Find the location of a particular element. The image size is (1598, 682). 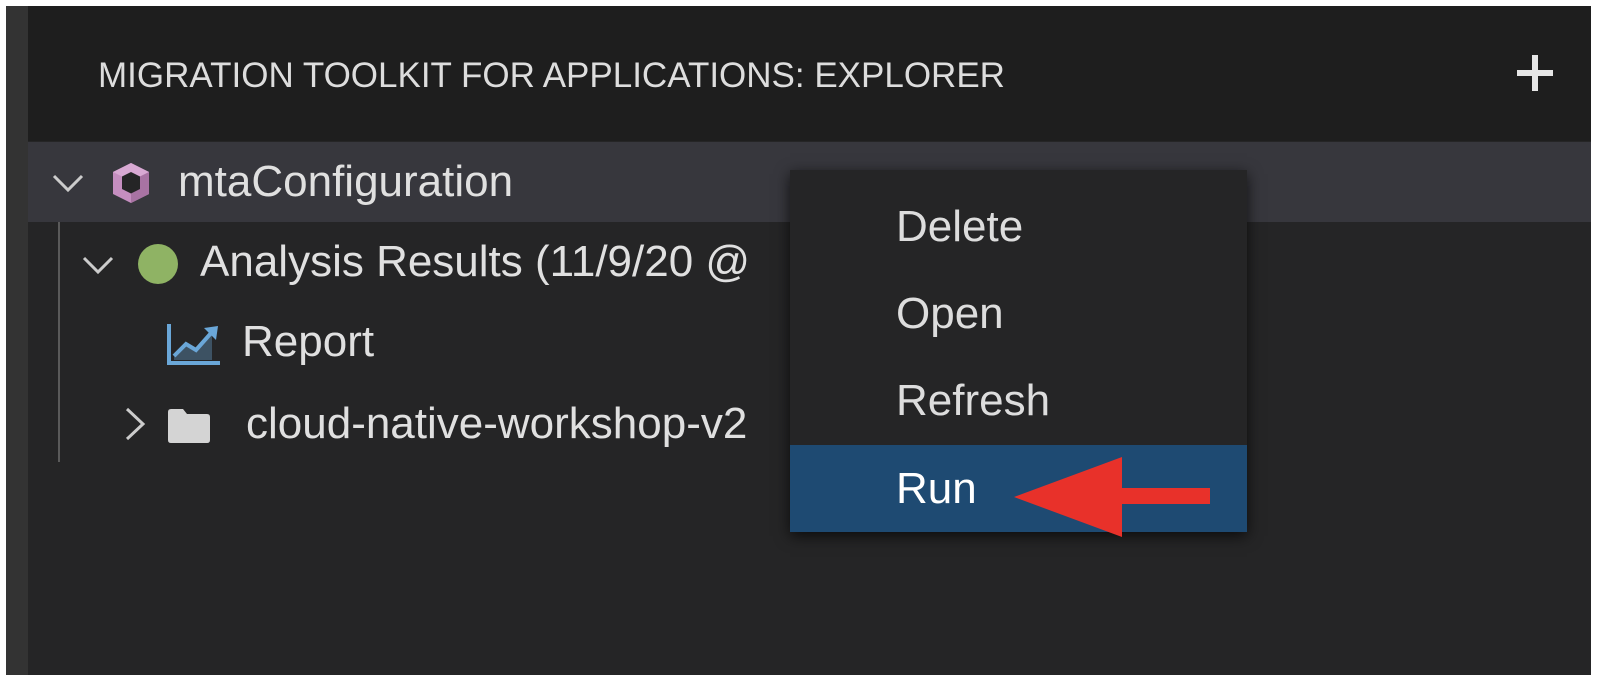

menu-item-label: Run is located at coordinates (936, 488).